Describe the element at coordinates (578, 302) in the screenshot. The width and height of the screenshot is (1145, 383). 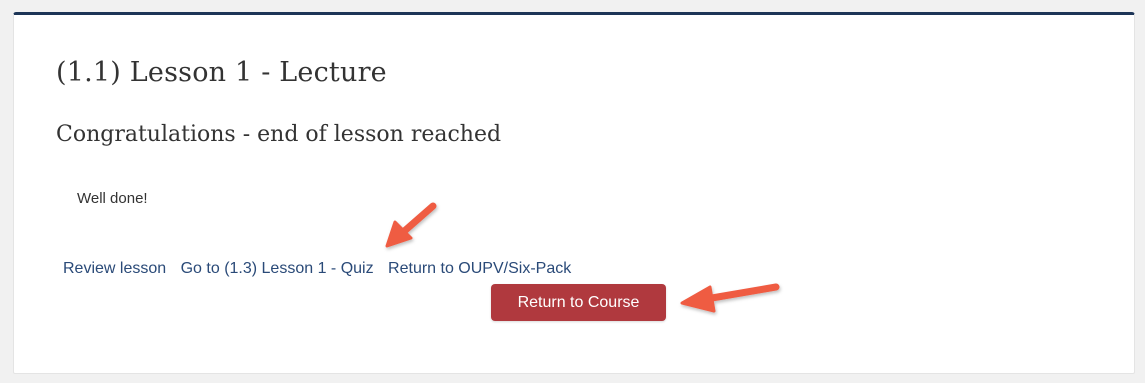
I see `return-to-course-button: Return to Course` at that location.